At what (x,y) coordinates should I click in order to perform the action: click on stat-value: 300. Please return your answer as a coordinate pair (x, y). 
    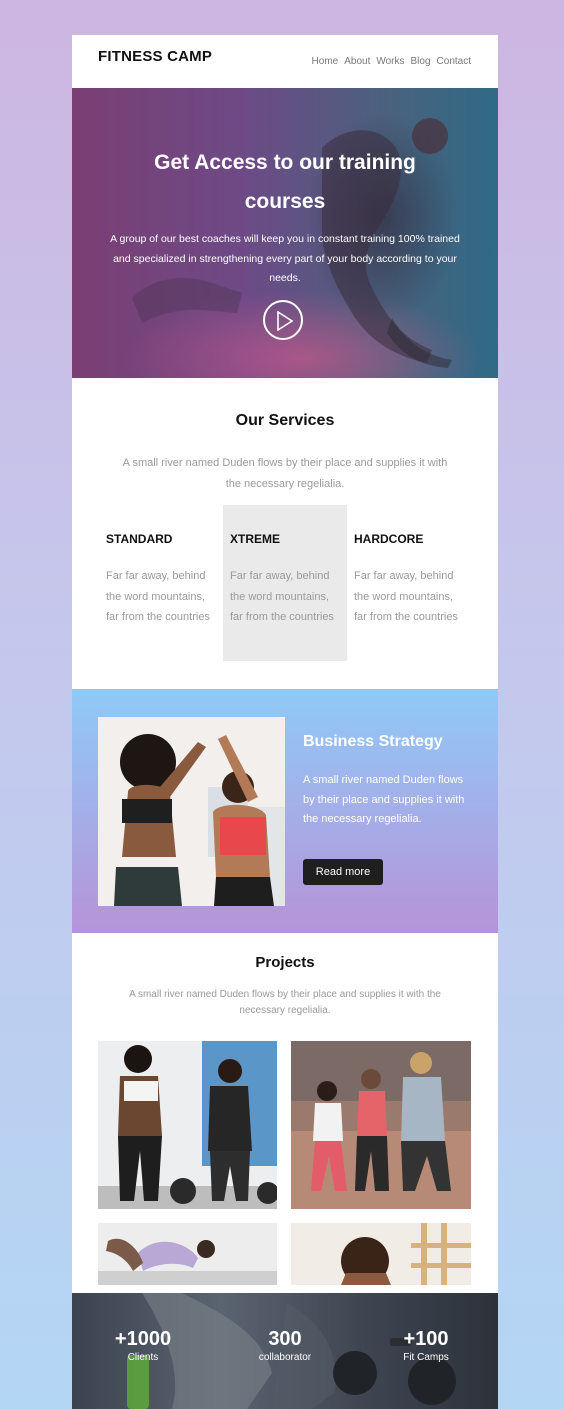
    Looking at the image, I should click on (285, 1339).